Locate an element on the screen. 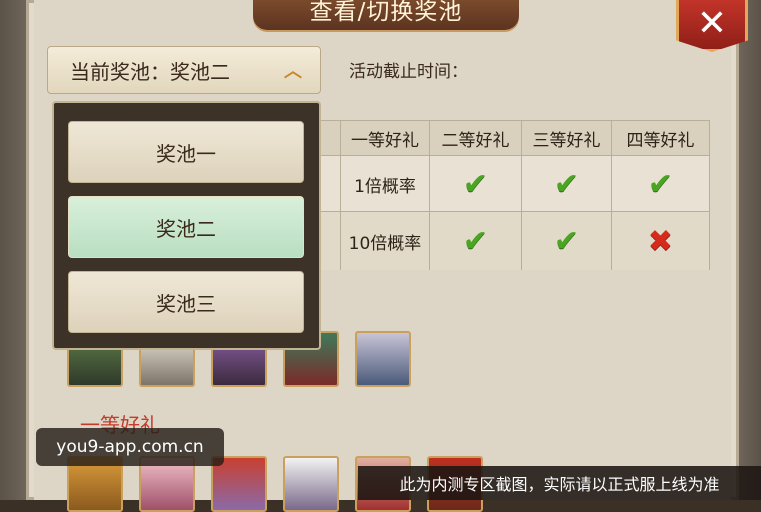  right-edge-strip is located at coordinates (750, 250).